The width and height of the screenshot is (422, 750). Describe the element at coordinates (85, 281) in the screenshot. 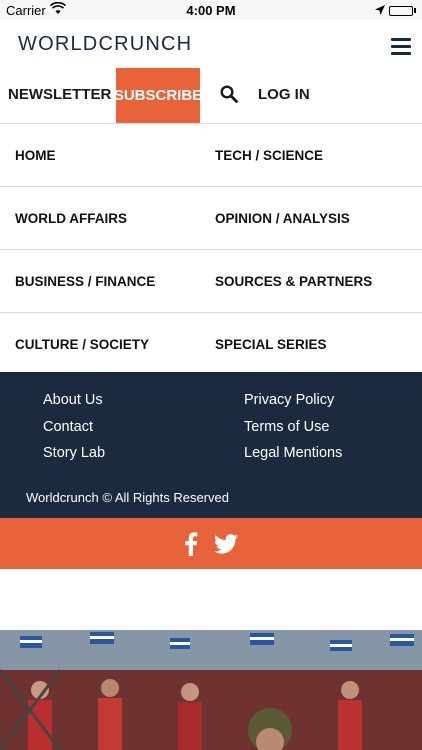

I see `menu-item-business-finance: BUSINESS / FINANCE` at that location.